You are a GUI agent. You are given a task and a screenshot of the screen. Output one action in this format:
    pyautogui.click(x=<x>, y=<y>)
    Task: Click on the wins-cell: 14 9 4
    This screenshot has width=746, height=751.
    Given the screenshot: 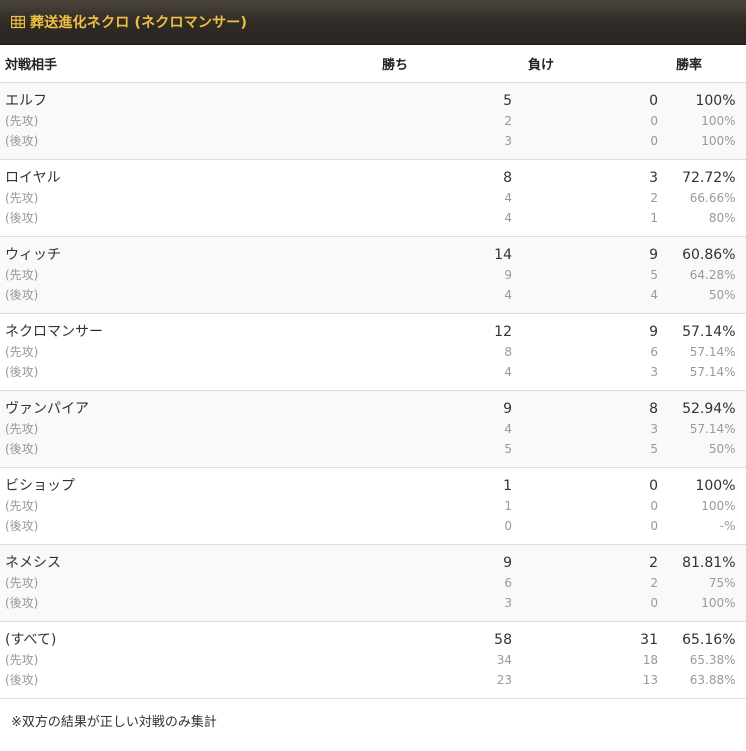 What is the action you would take?
    pyautogui.click(x=445, y=275)
    